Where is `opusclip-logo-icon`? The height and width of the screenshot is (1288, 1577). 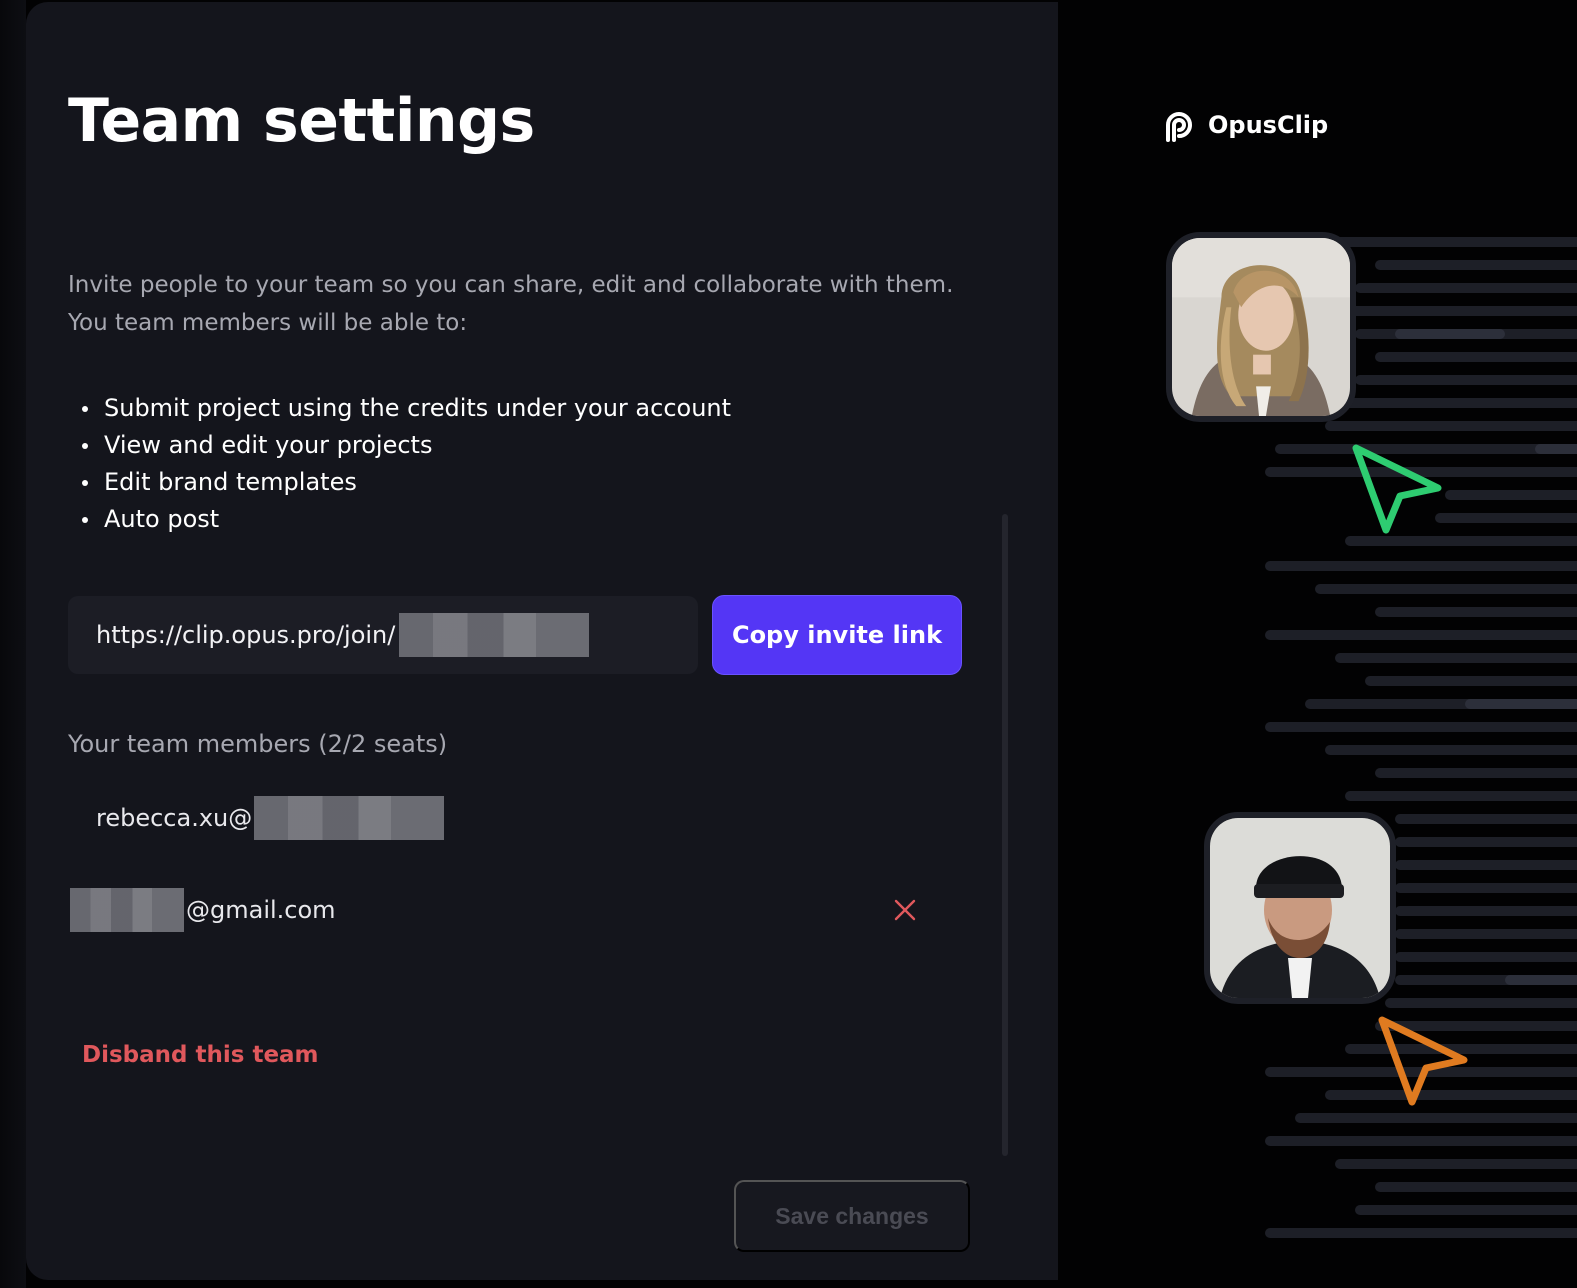 opusclip-logo-icon is located at coordinates (1179, 127).